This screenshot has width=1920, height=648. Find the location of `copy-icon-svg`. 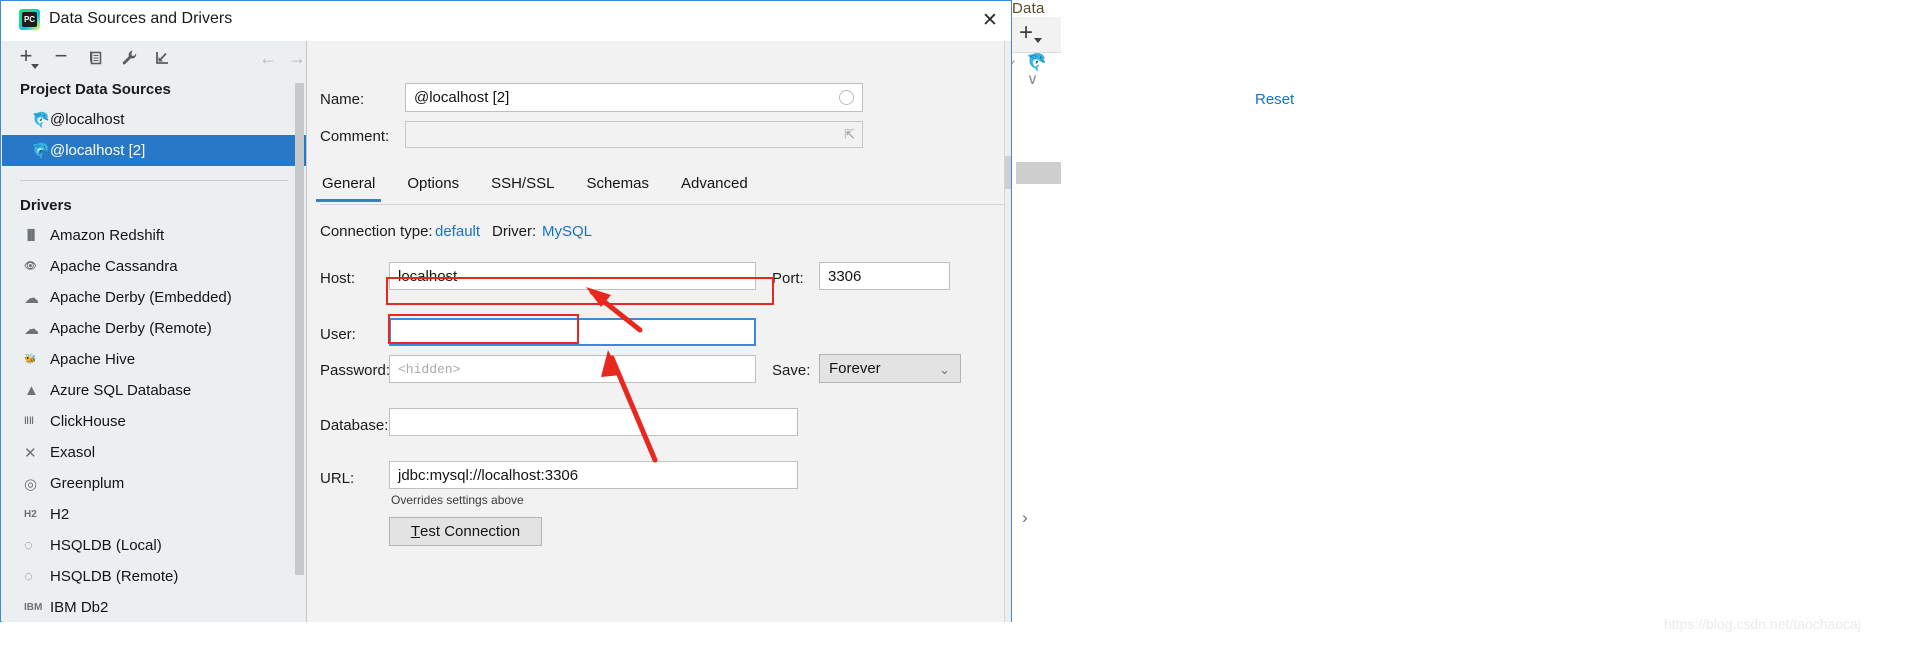

copy-icon-svg is located at coordinates (95, 58).